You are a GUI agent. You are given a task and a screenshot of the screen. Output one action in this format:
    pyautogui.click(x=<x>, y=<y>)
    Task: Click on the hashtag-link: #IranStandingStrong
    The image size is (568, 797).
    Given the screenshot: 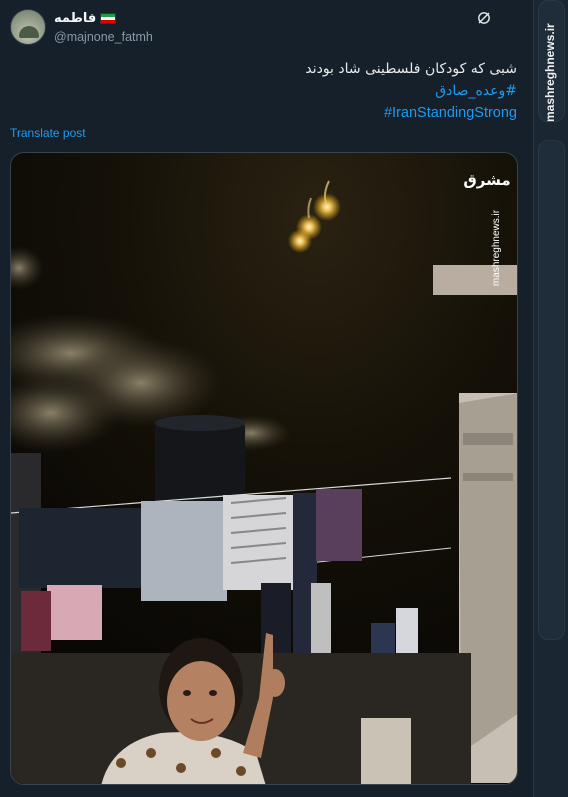 What is the action you would take?
    pyautogui.click(x=411, y=113)
    